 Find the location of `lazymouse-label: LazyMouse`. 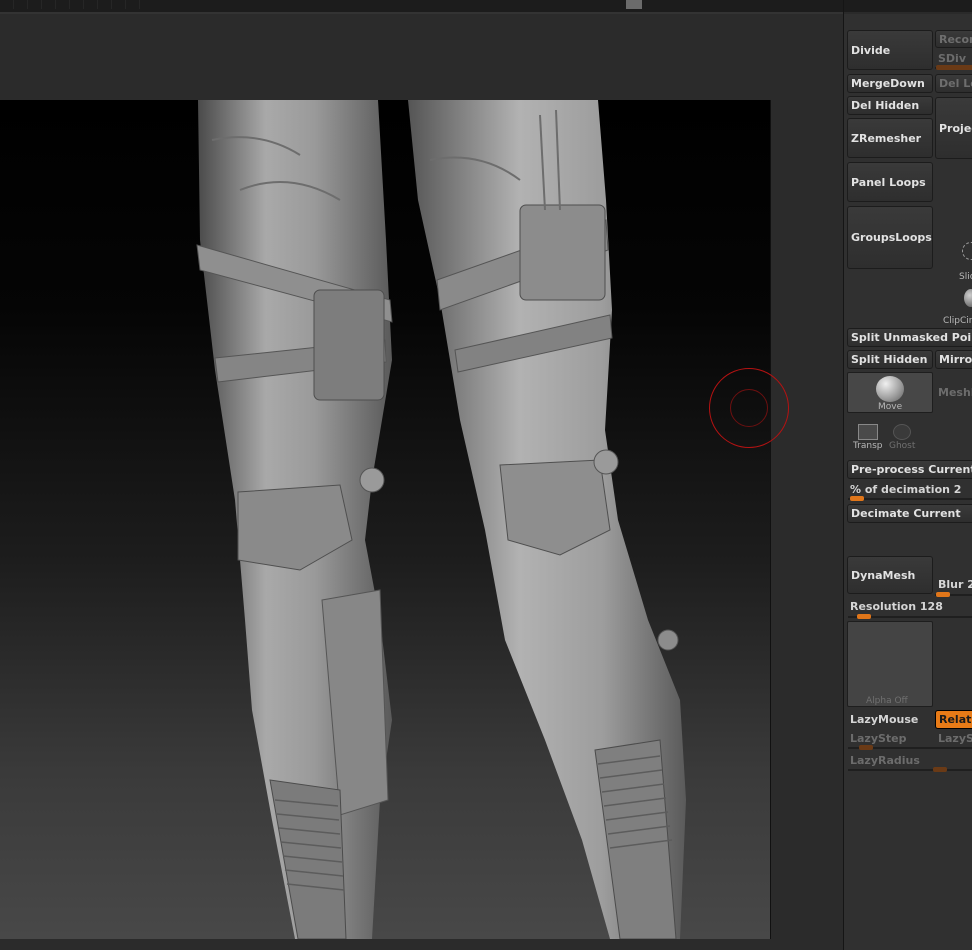

lazymouse-label: LazyMouse is located at coordinates (884, 719).